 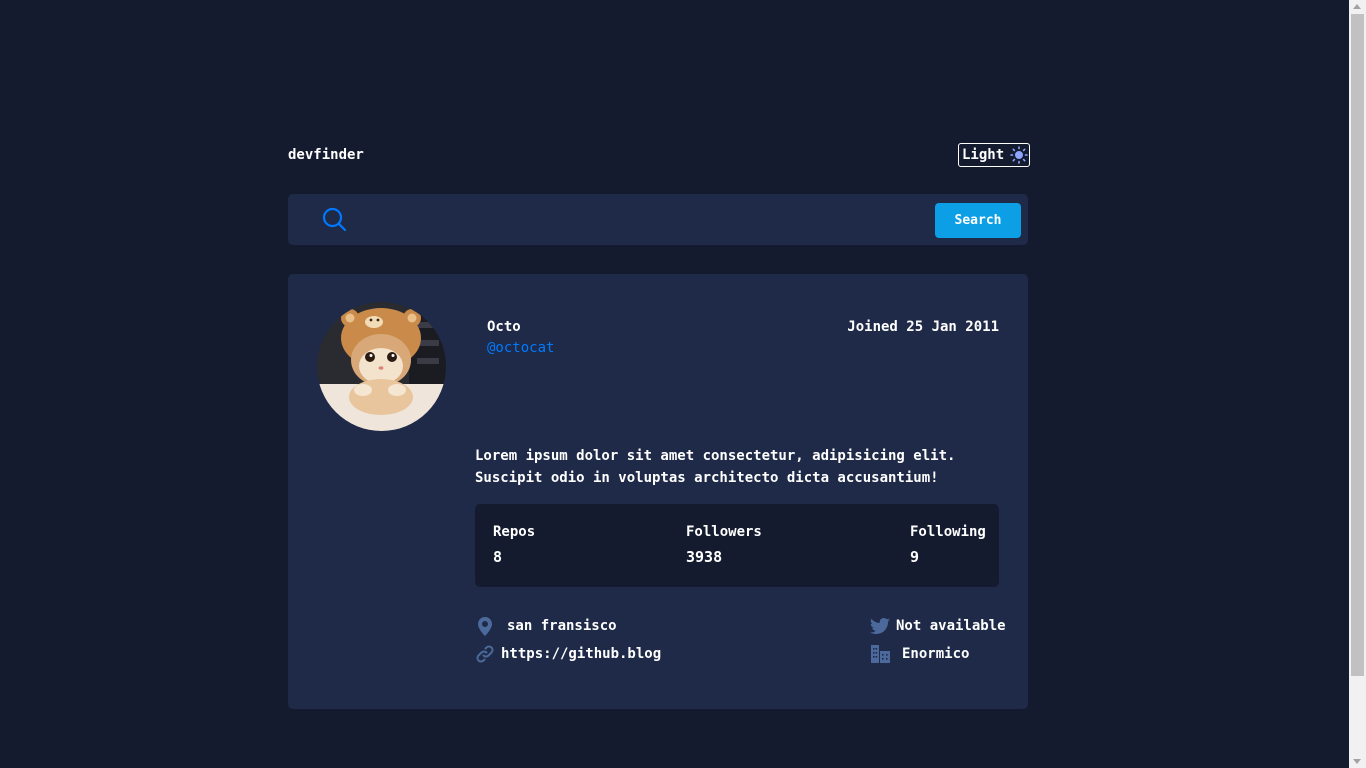 What do you see at coordinates (724, 532) in the screenshot?
I see `stat-followers-label: Followers` at bounding box center [724, 532].